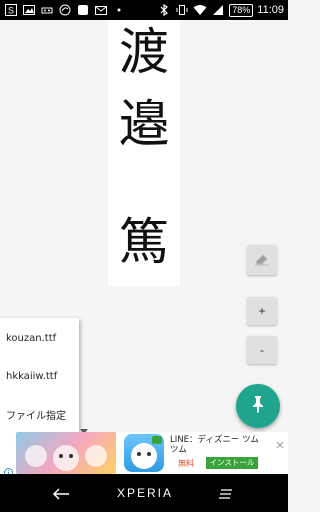 The width and height of the screenshot is (320, 512). What do you see at coordinates (29, 10) in the screenshot?
I see `notification-image-icon` at bounding box center [29, 10].